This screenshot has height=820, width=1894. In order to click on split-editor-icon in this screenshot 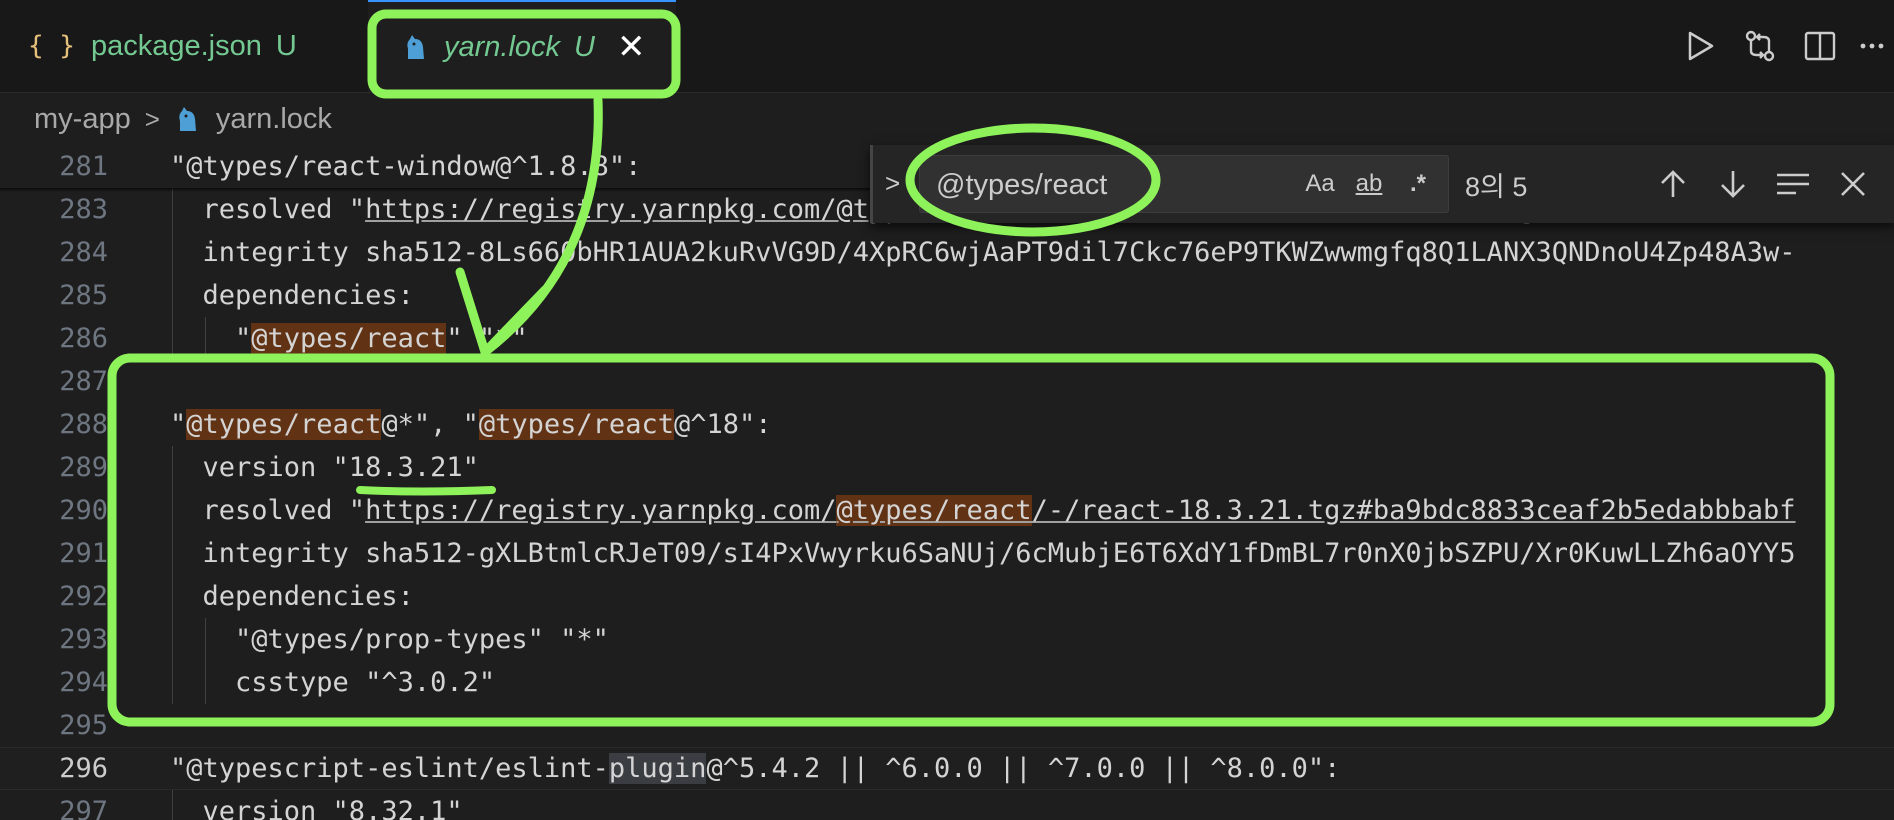, I will do `click(1820, 46)`.